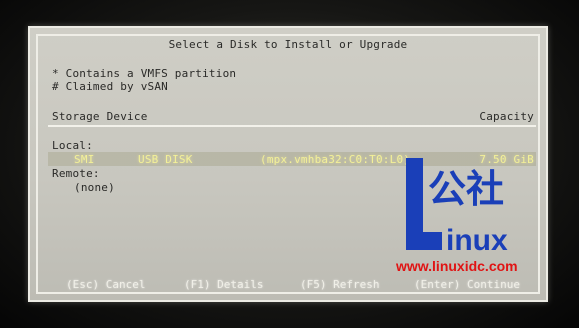 The image size is (579, 328). Describe the element at coordinates (335, 159) in the screenshot. I see `disk-path: (mpx.vmhba32:C0:T0:L0)` at that location.